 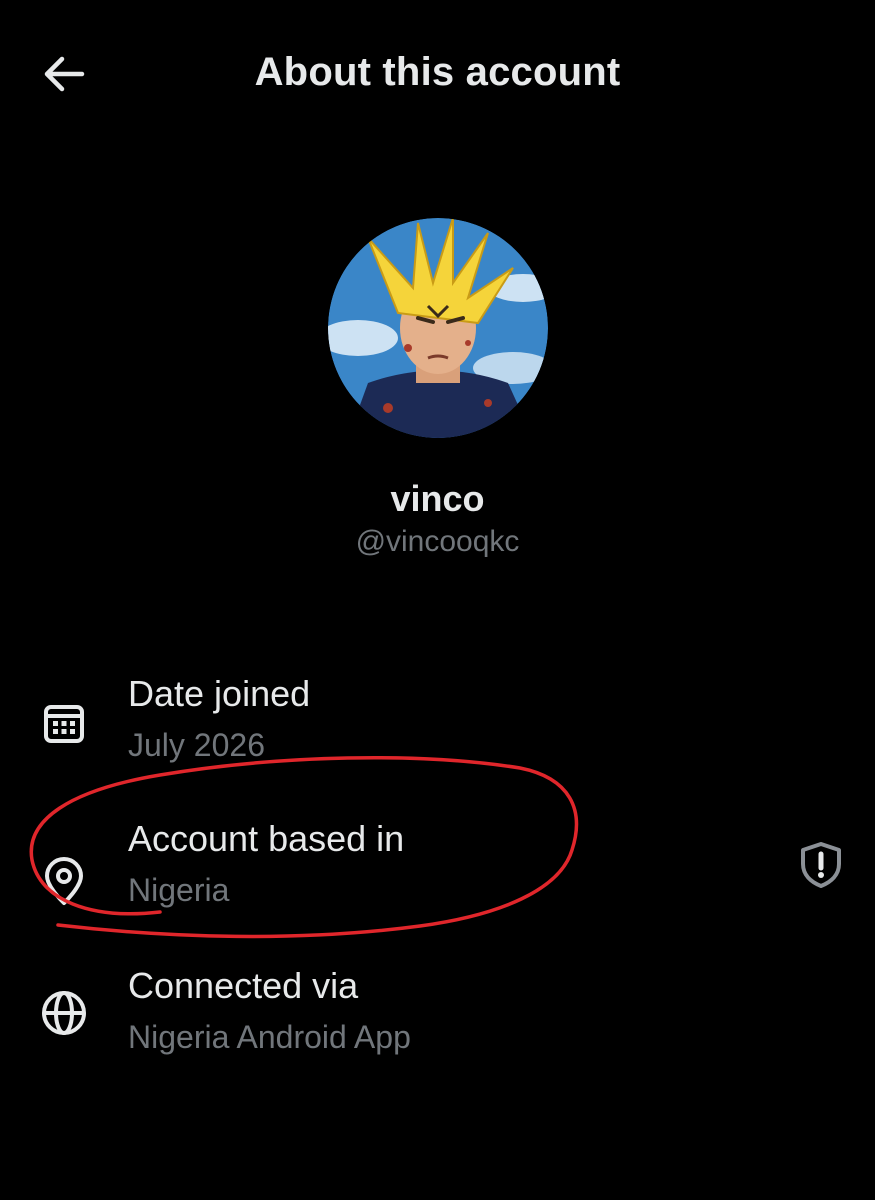 What do you see at coordinates (64, 723) in the screenshot?
I see `calendar-icon` at bounding box center [64, 723].